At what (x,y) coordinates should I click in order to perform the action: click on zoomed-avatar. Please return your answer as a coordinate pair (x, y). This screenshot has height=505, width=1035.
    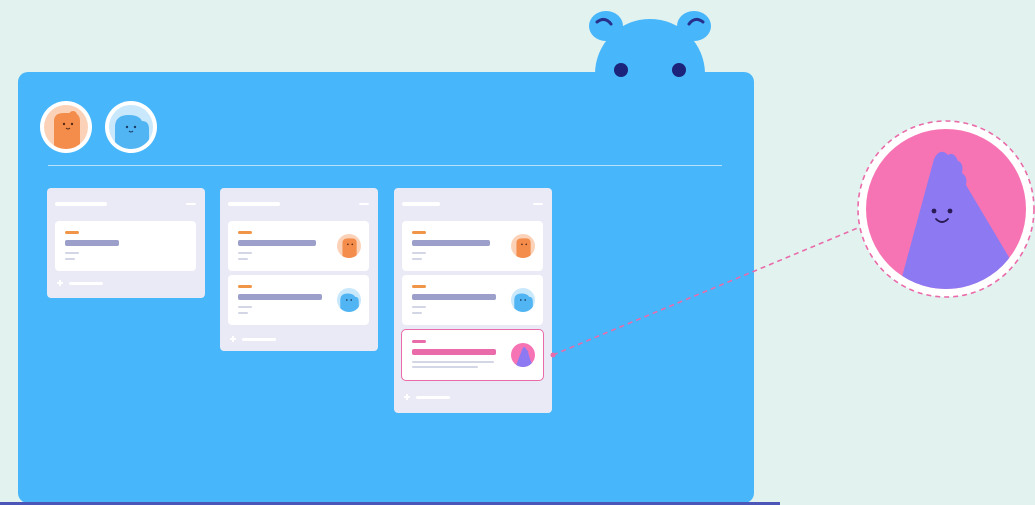
    Looking at the image, I should click on (946, 209).